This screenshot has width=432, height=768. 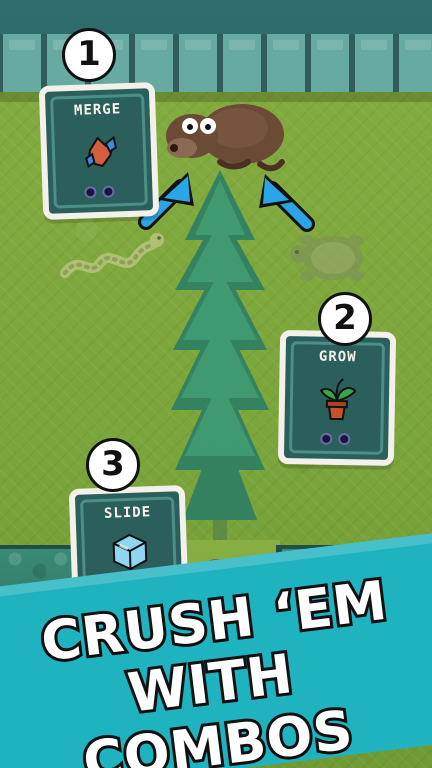 I want to click on card-label: MERGE, so click(x=97, y=110).